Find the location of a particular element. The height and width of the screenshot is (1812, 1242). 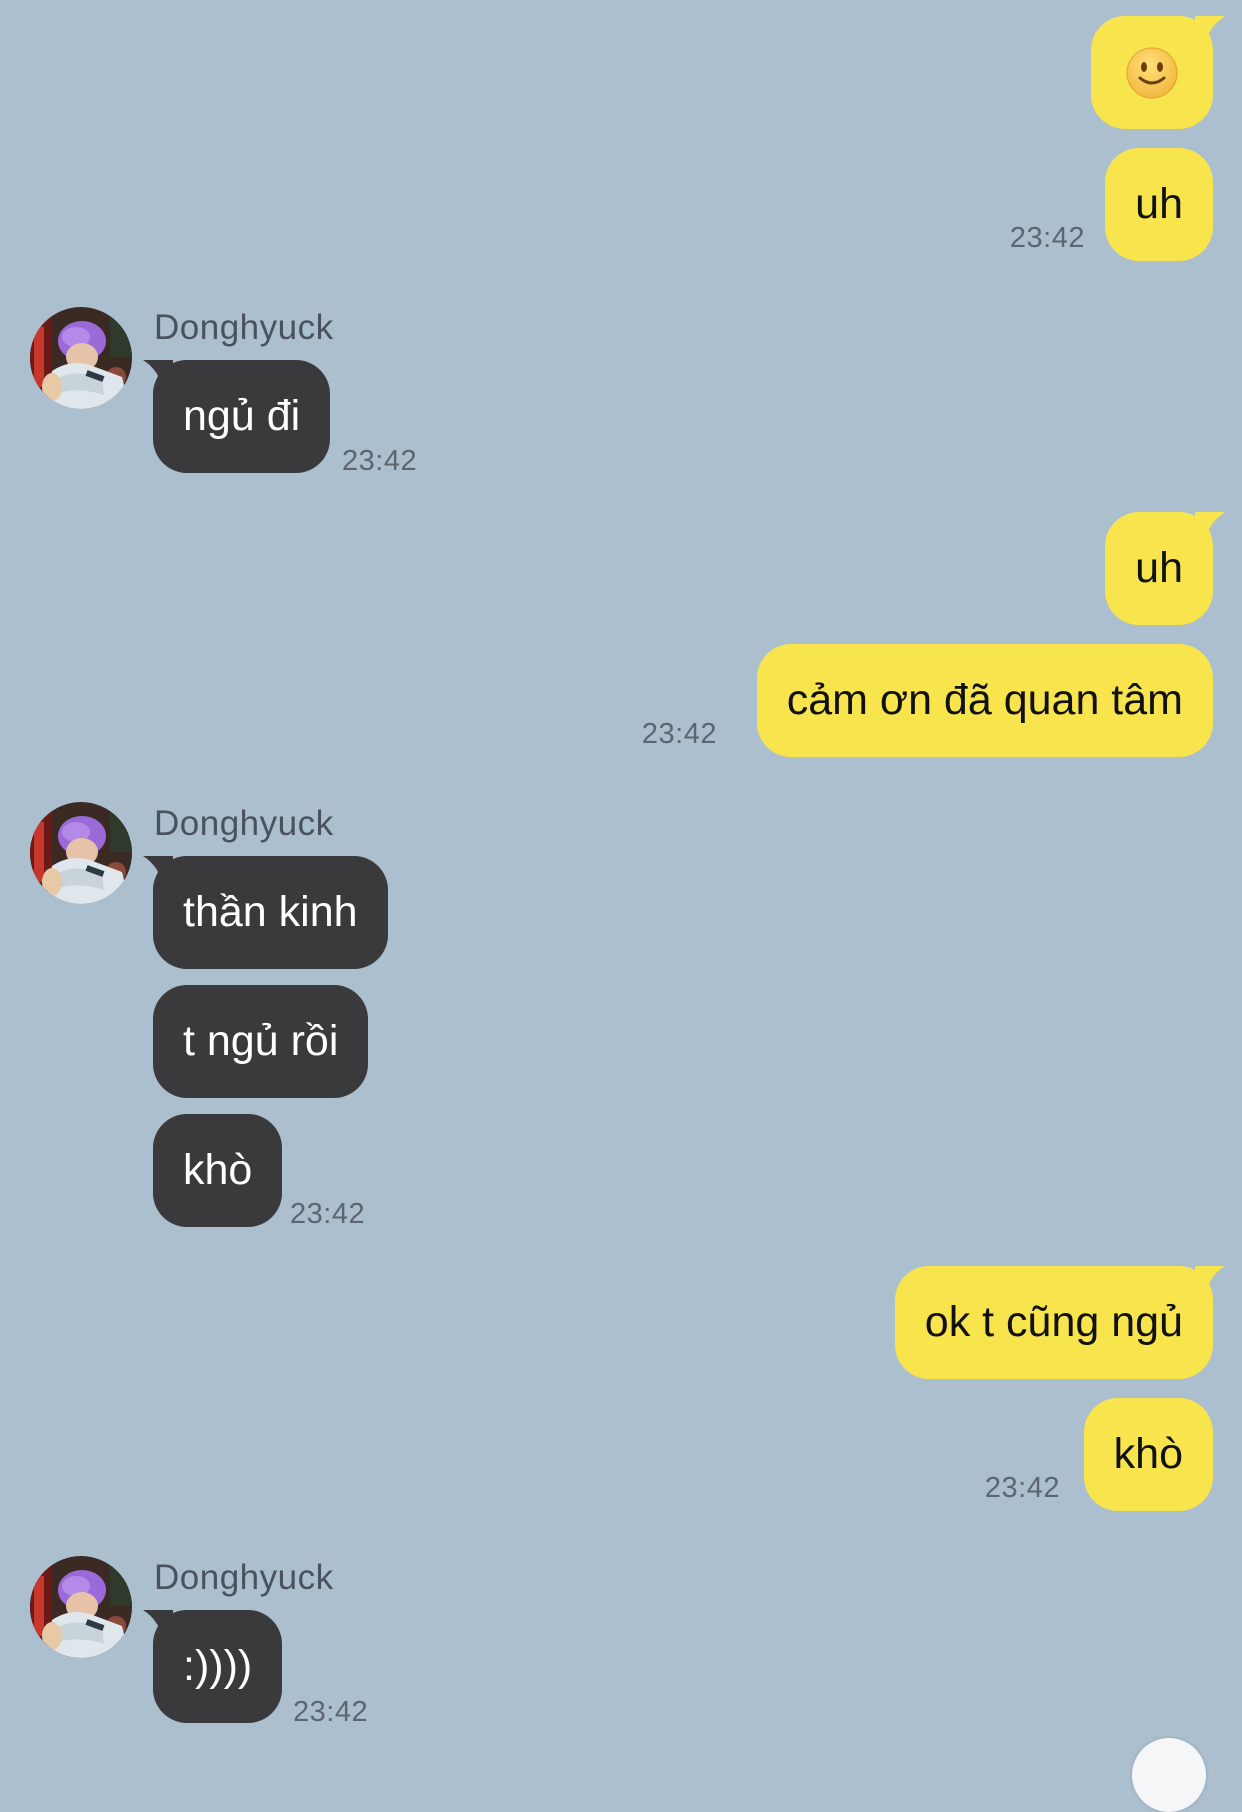

message-text: ngủ đi is located at coordinates (242, 416).